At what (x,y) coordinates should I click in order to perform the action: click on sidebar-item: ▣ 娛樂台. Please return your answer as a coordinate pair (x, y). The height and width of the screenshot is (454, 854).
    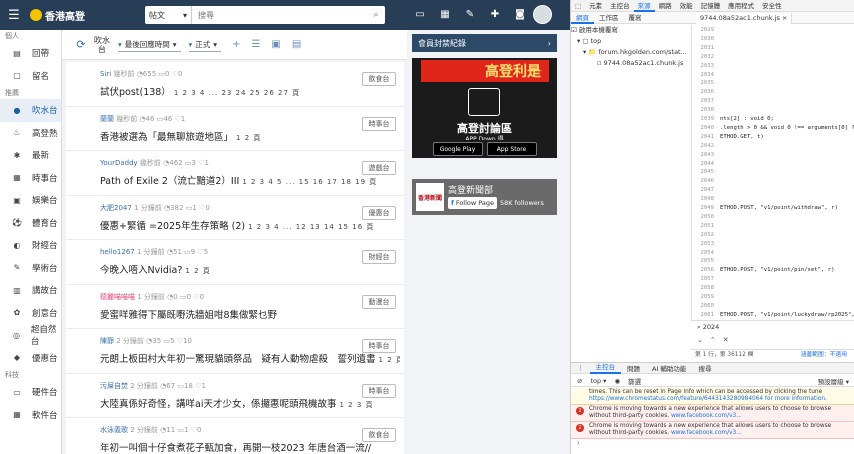
    Looking at the image, I should click on (30, 200).